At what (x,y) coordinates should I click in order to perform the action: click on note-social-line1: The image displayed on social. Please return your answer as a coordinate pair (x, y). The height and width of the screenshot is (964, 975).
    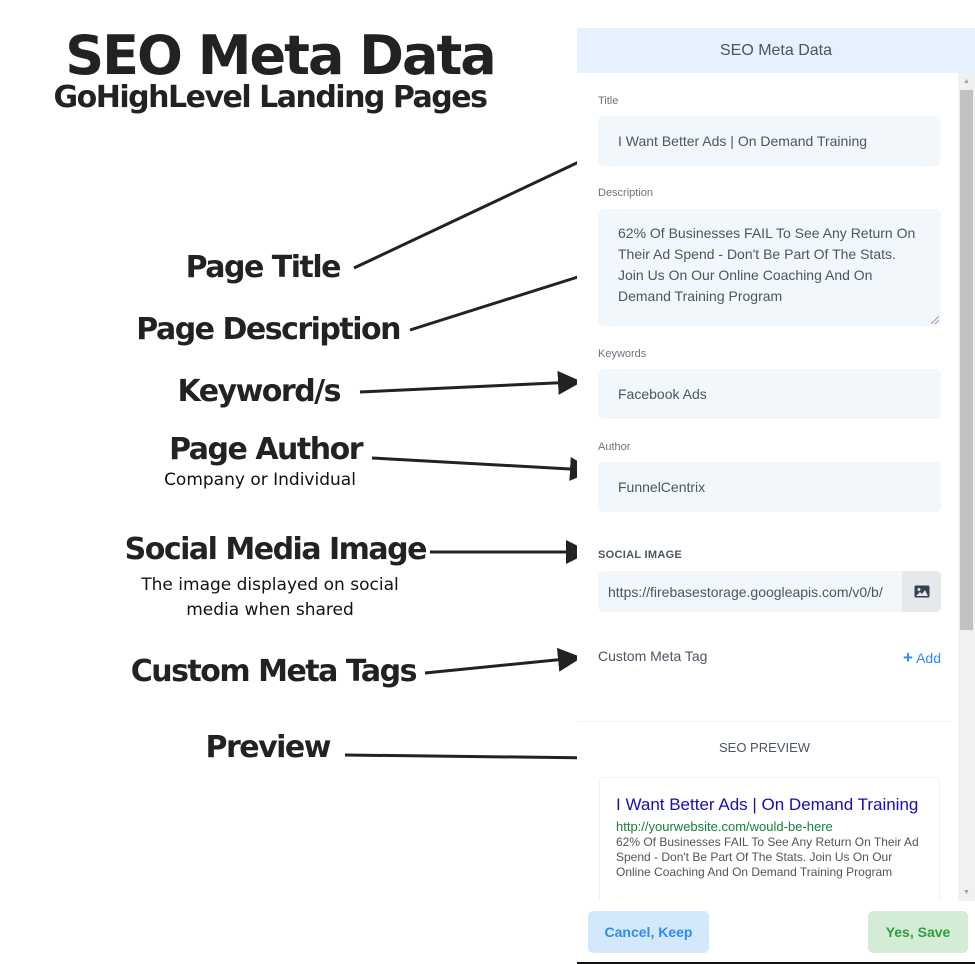
    Looking at the image, I should click on (270, 585).